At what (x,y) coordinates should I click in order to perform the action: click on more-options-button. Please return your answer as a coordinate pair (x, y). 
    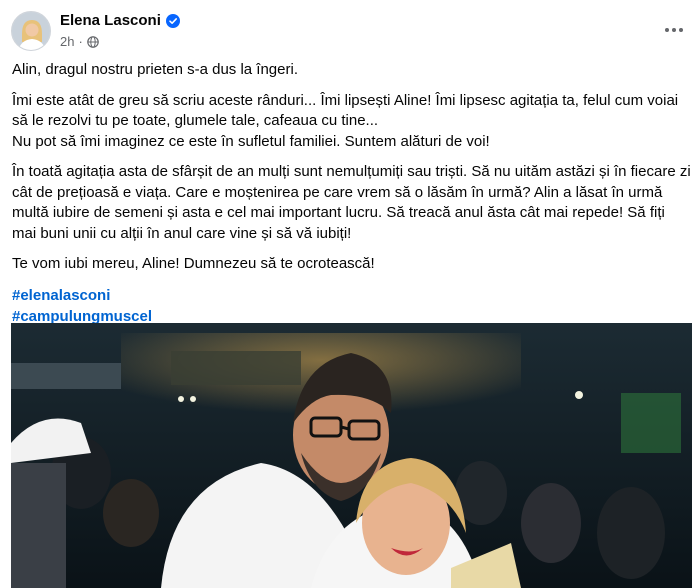
    Looking at the image, I should click on (674, 30).